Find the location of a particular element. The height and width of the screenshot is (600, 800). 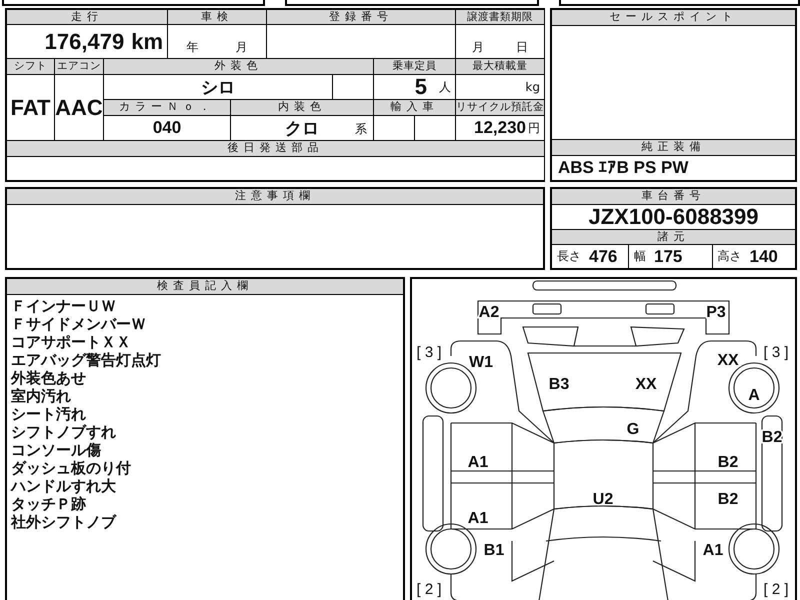

aircon-value: AAC is located at coordinates (79, 107).